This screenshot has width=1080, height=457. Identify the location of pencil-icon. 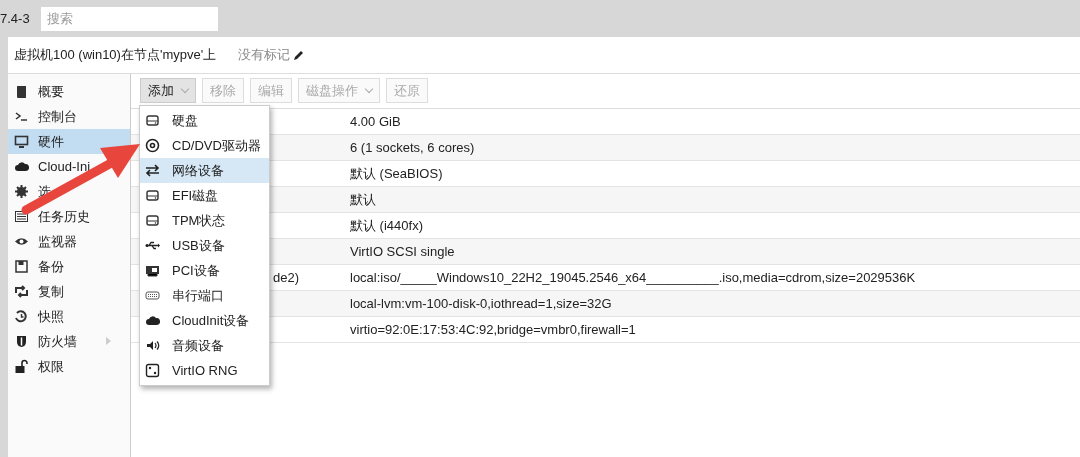
(299, 55).